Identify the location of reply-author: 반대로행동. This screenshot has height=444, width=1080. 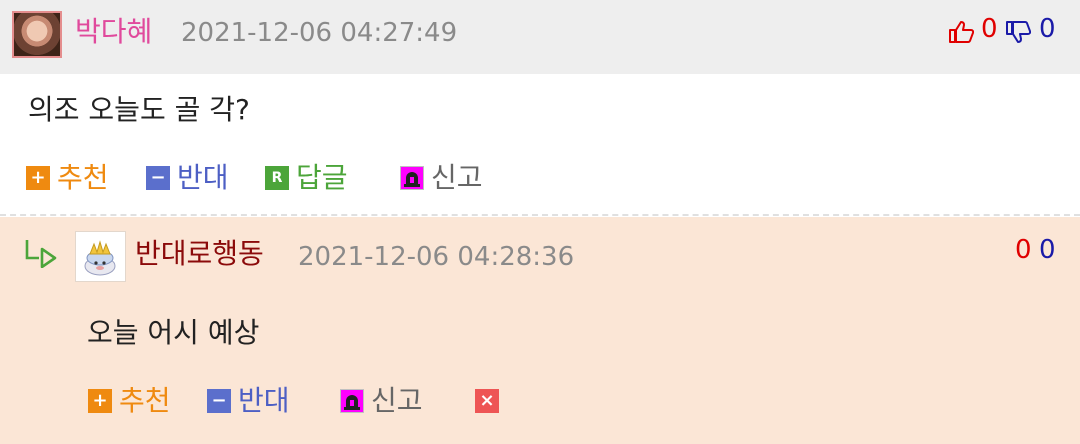
(199, 254).